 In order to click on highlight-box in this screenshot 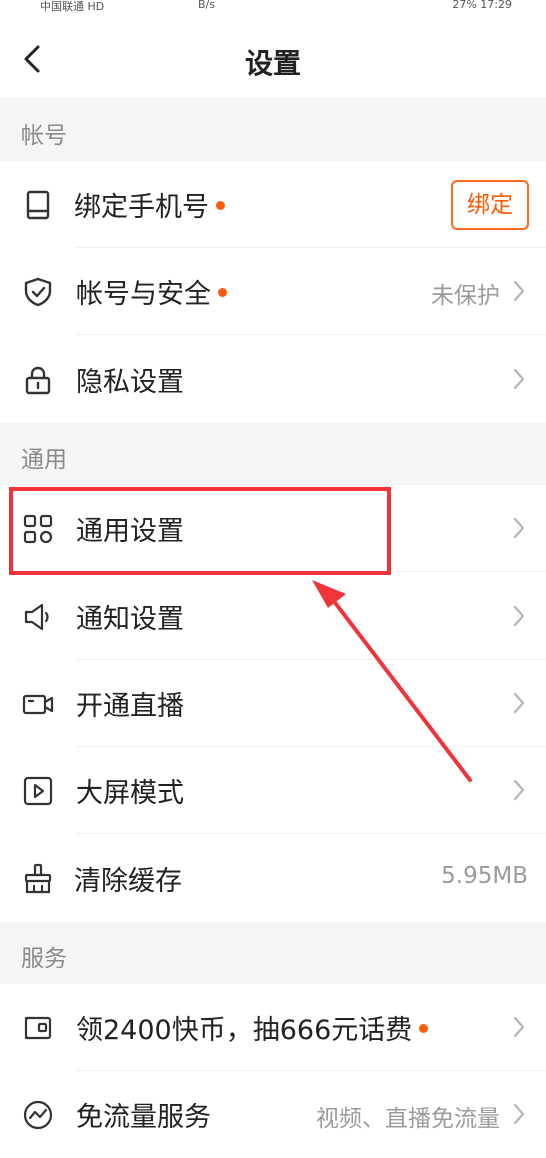, I will do `click(200, 531)`.